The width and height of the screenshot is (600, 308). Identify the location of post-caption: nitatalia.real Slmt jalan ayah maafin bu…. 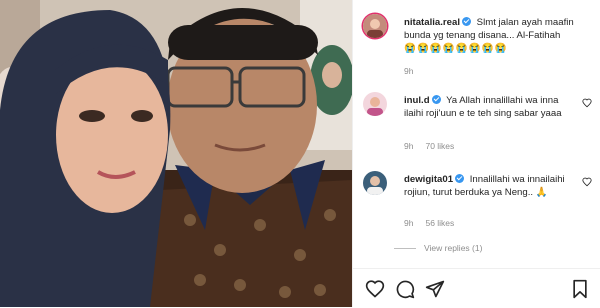
(477, 45).